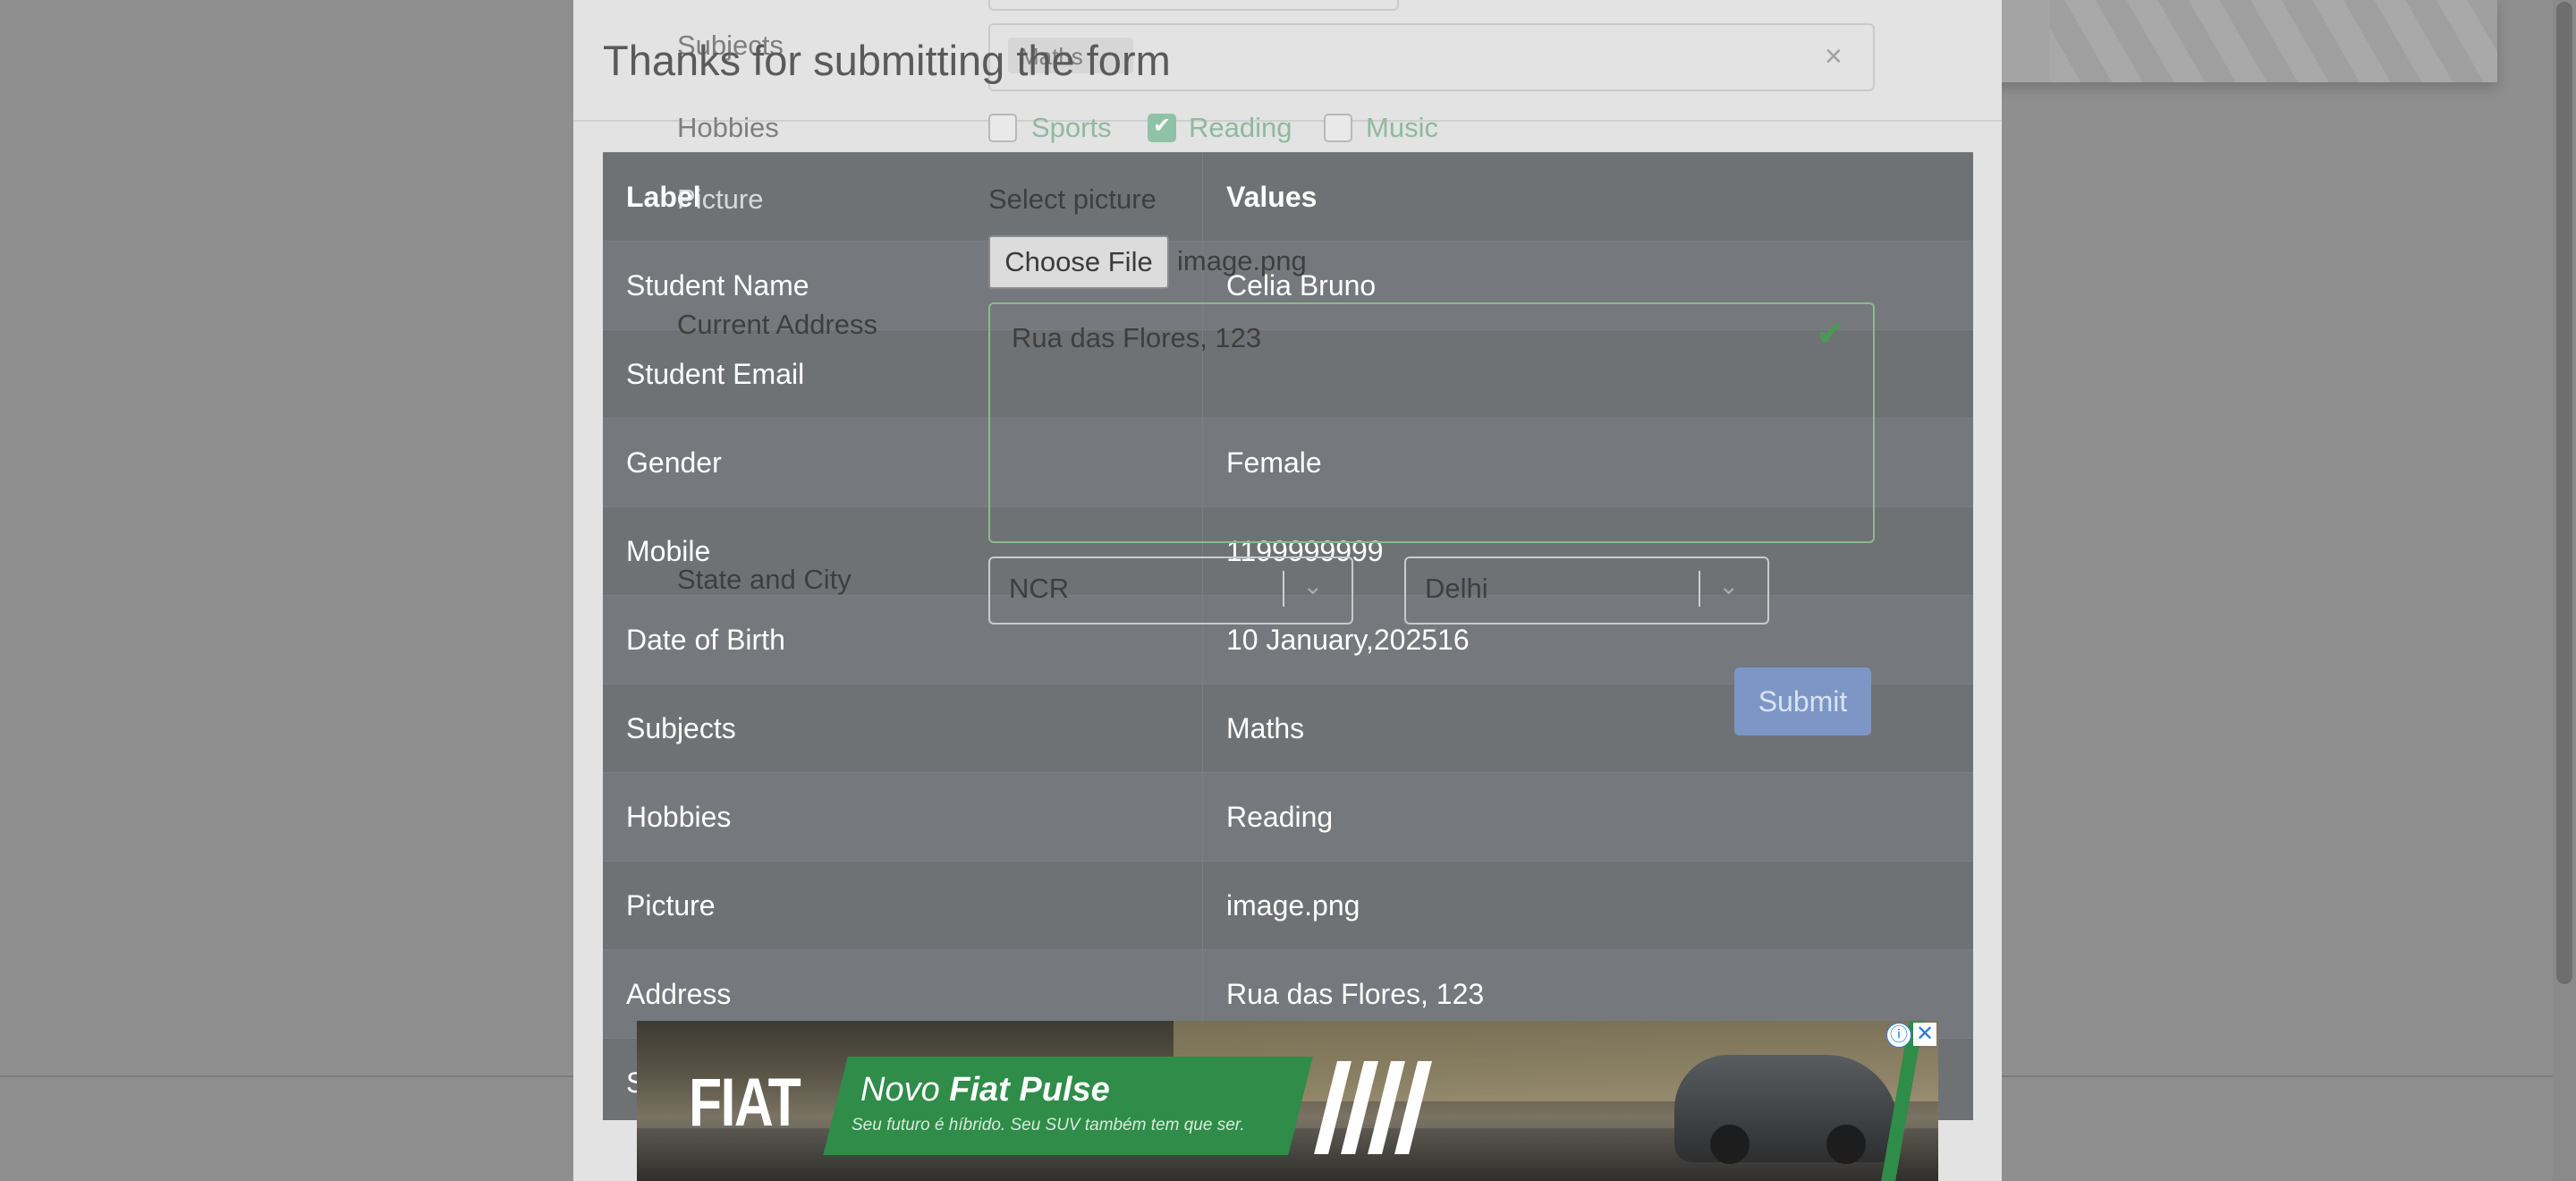  Describe the element at coordinates (1283, 589) in the screenshot. I see `state-select-divider` at that location.